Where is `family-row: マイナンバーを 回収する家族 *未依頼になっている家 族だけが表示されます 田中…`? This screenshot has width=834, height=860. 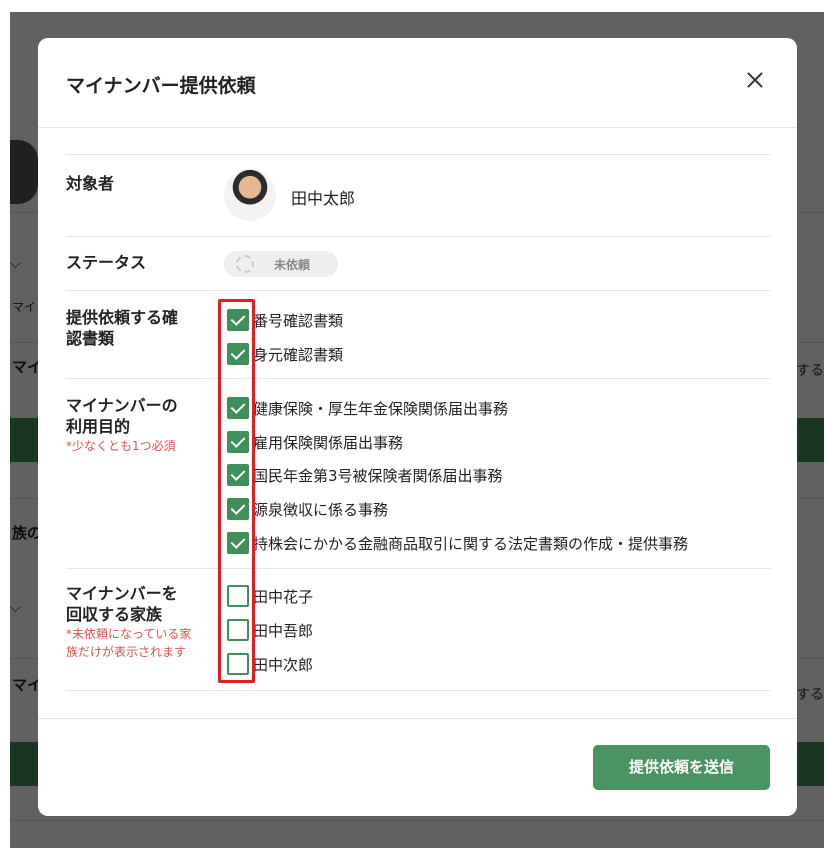
family-row: マイナンバーを 回収する家族 *未依頼になっている家 族だけが表示されます 田中… is located at coordinates (418, 629).